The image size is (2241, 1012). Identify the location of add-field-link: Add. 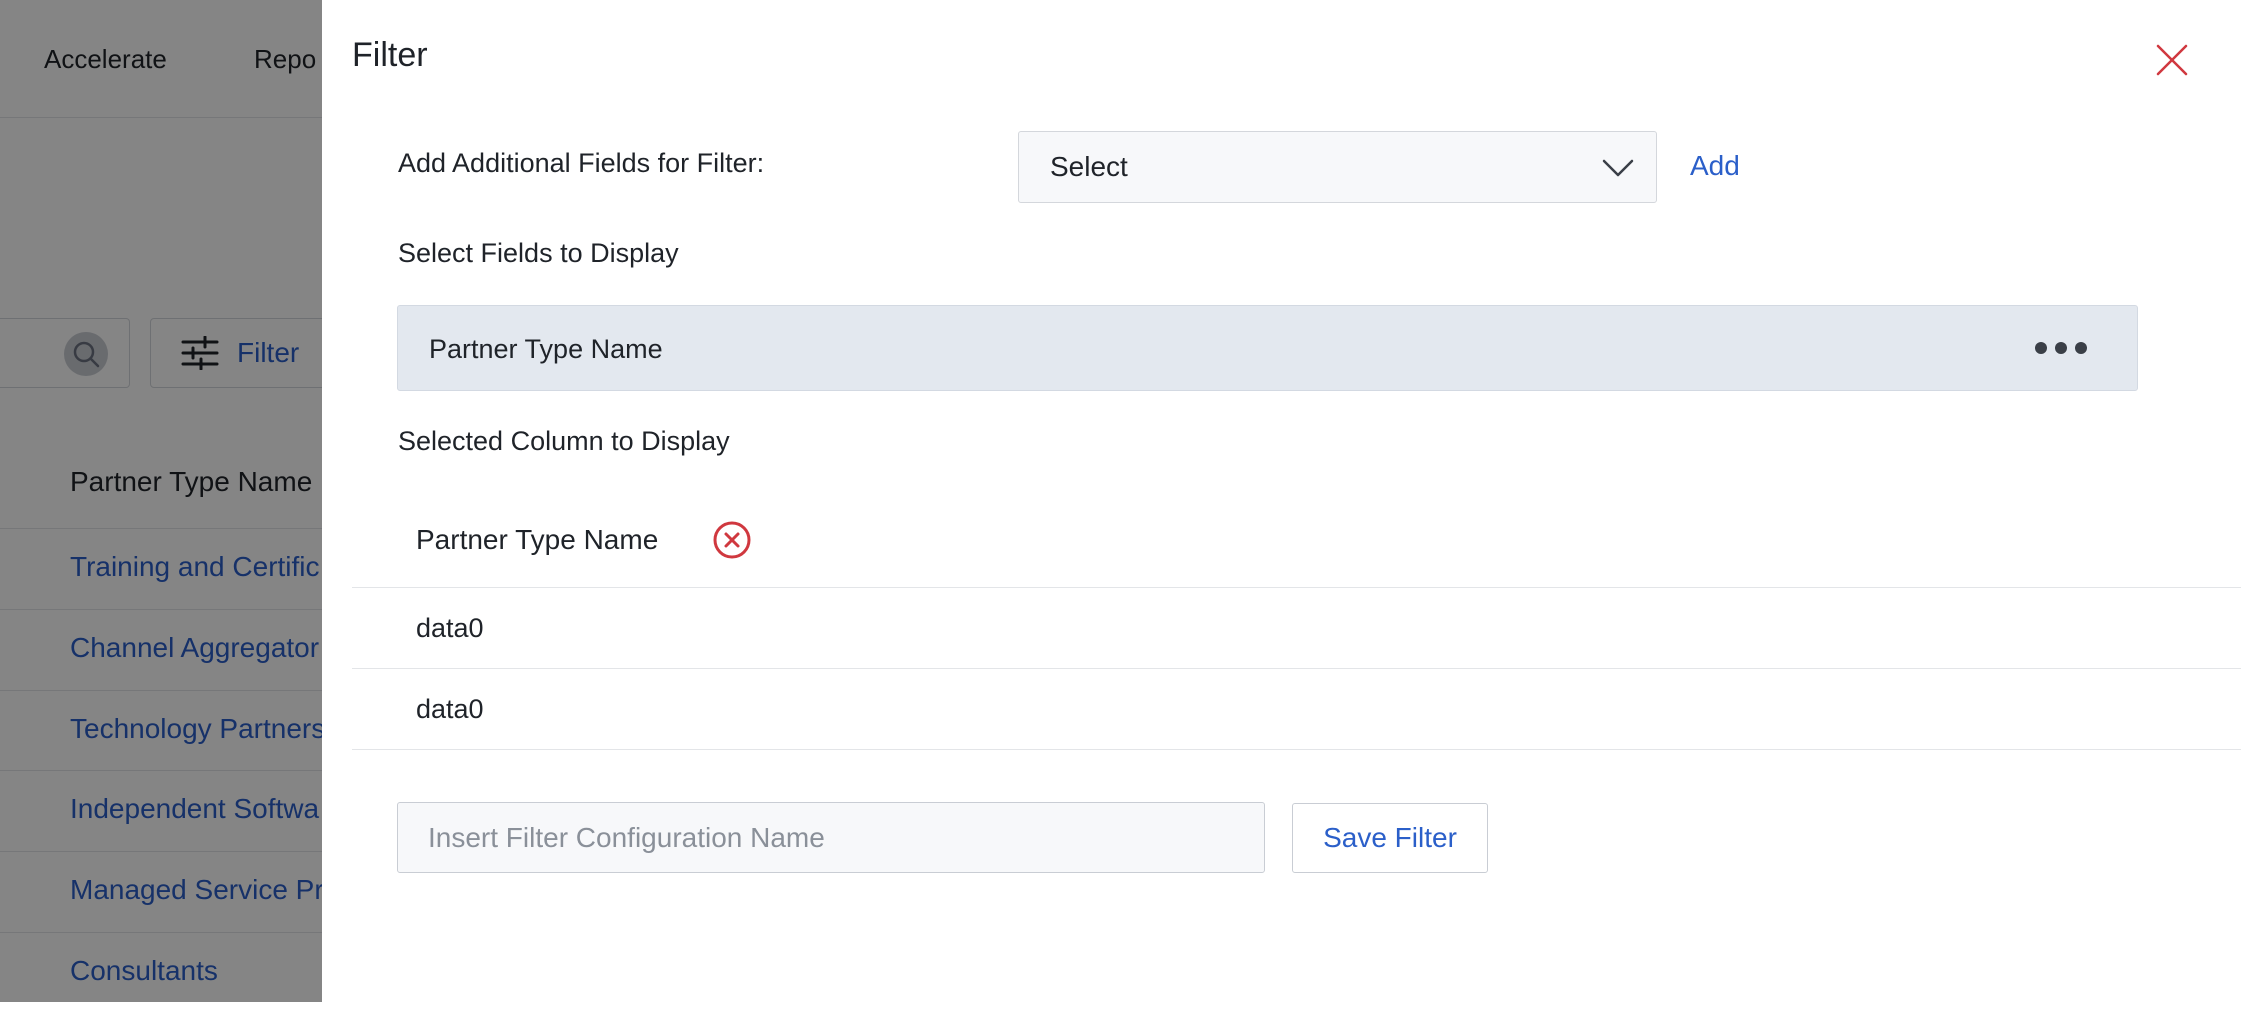
(1715, 166).